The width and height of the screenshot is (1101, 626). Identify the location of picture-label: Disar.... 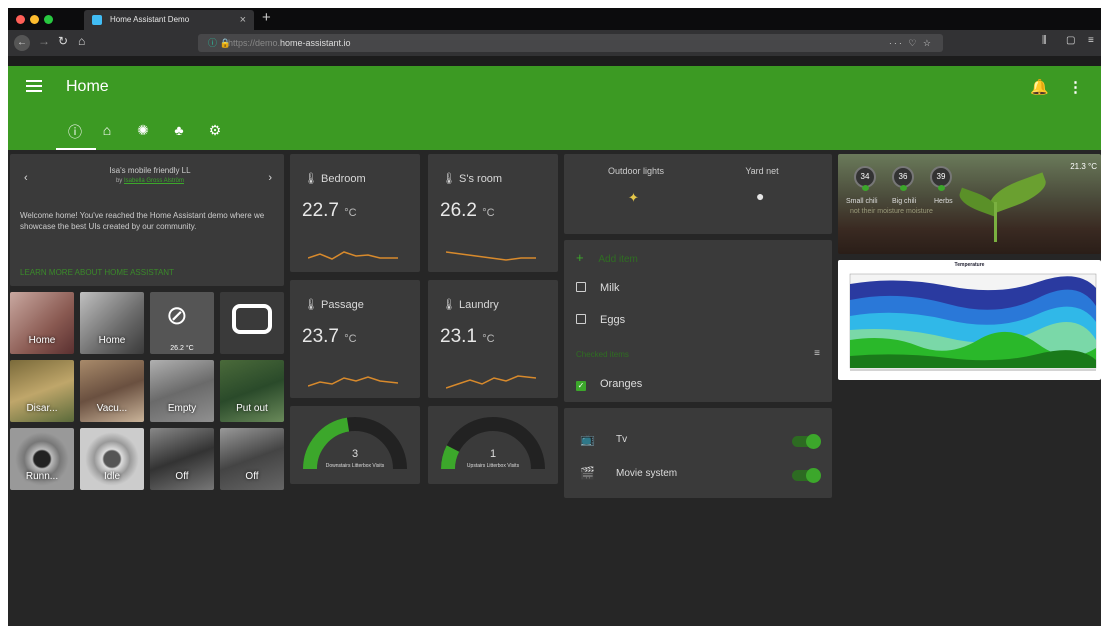
(42, 408).